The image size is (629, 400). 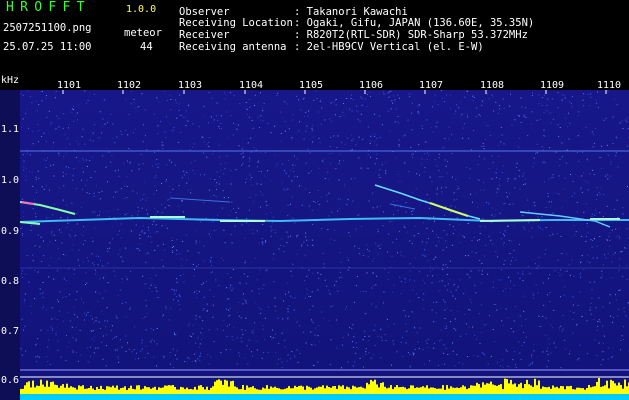 What do you see at coordinates (204, 35) in the screenshot?
I see `receiver-label: Receiver` at bounding box center [204, 35].